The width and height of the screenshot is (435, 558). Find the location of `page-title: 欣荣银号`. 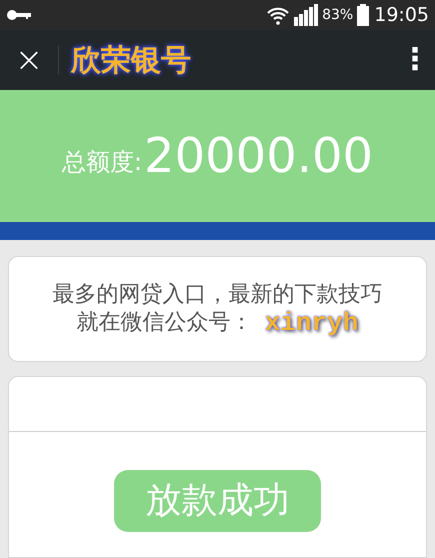

page-title: 欣荣银号 is located at coordinates (131, 61).